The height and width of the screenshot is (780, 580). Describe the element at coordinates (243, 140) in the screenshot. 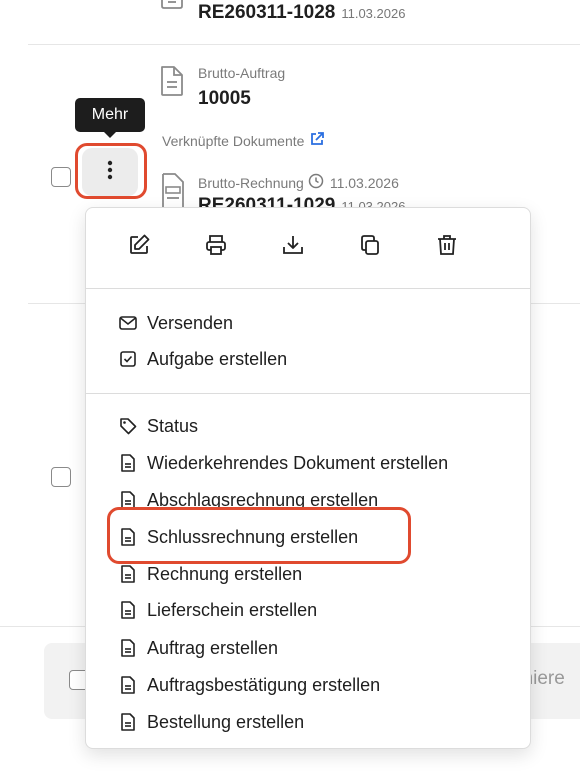

I see `linked-documents-link: Verknüpfte Dokumente` at that location.